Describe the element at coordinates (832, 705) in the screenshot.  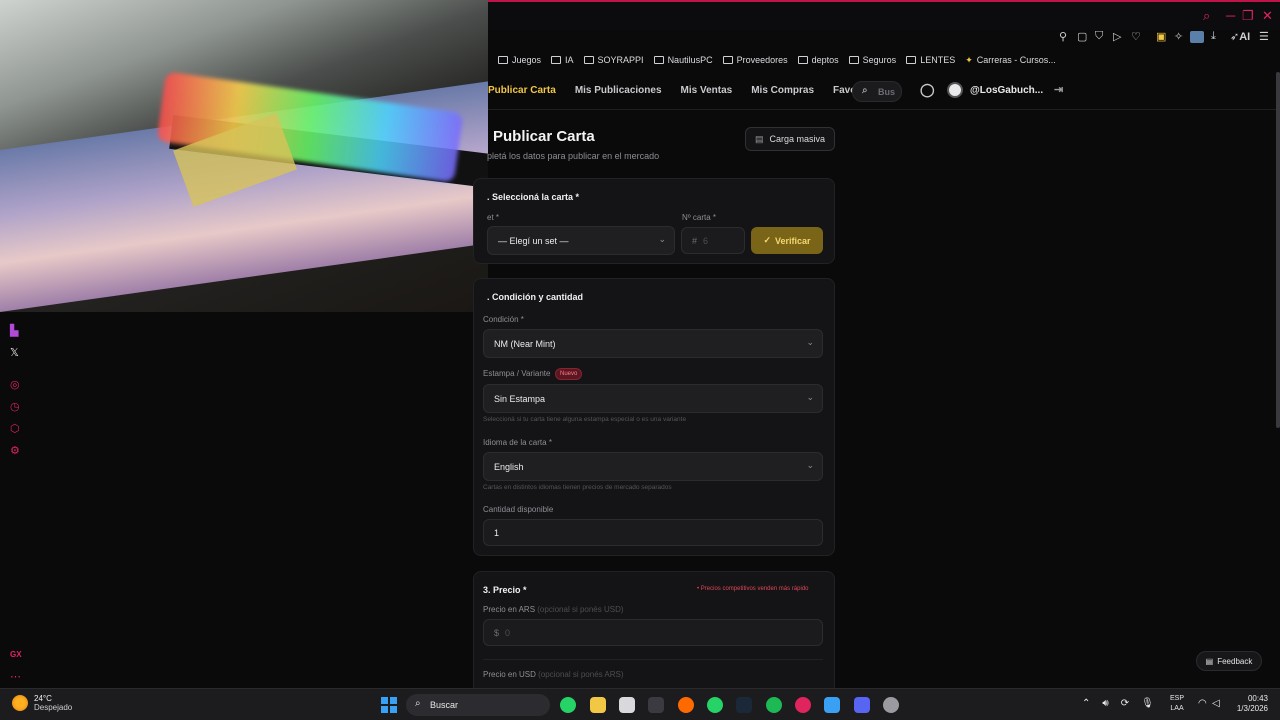
I see `photos-icon` at that location.